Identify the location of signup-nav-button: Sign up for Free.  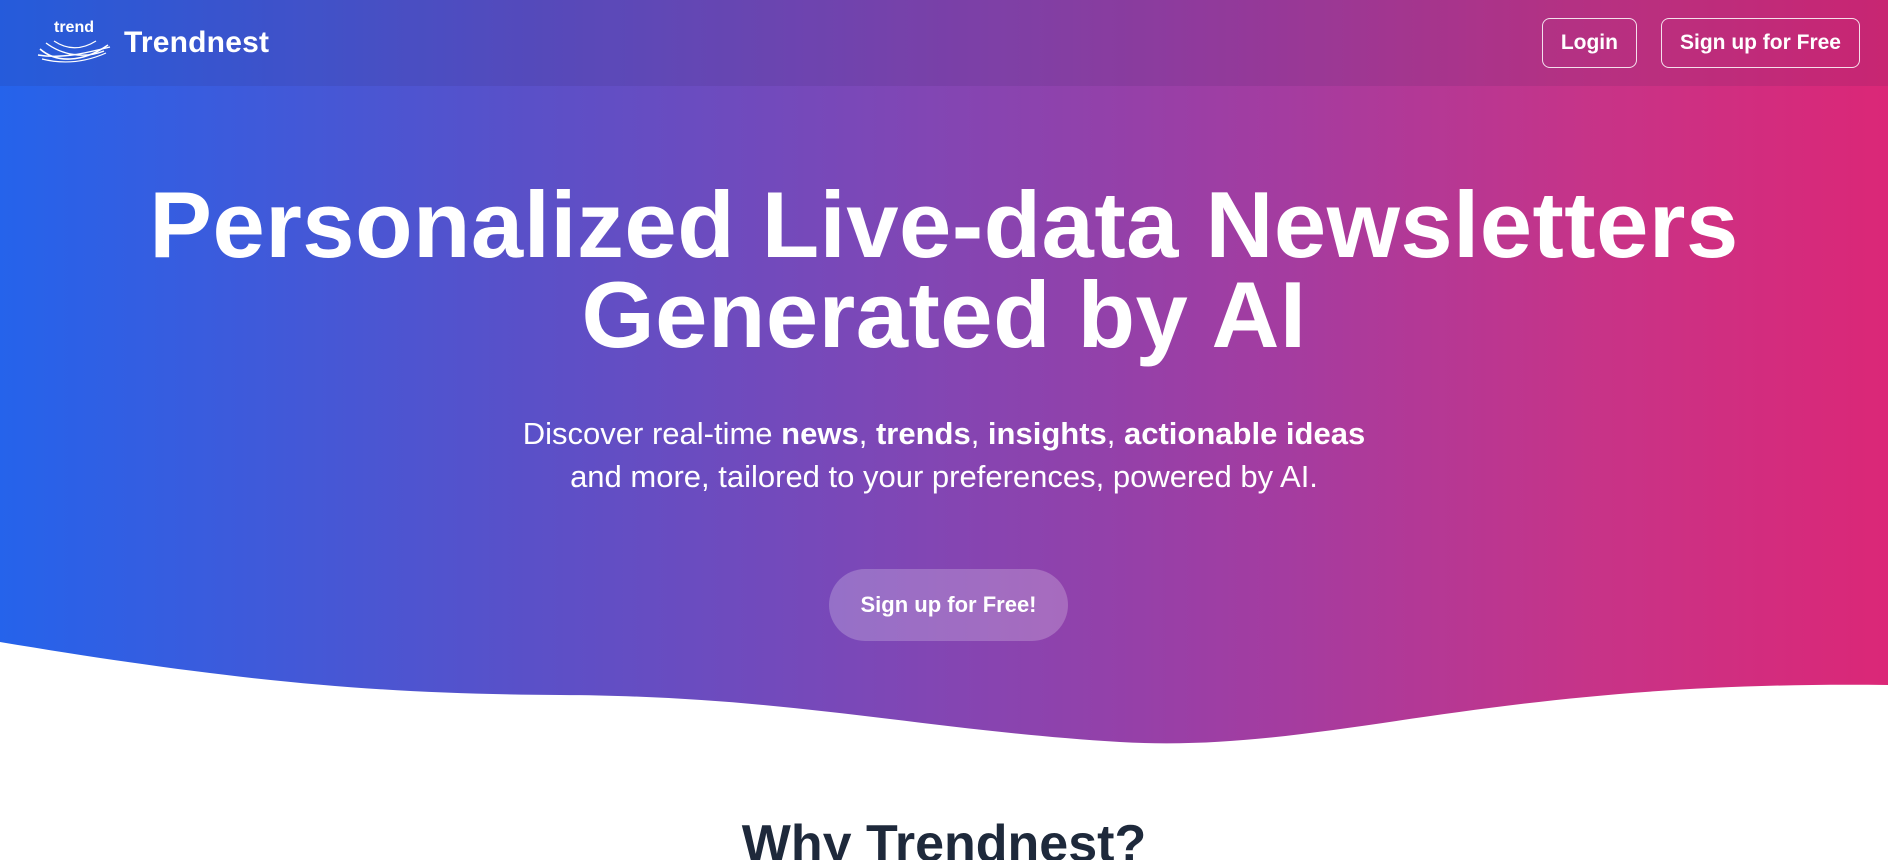
(1760, 43).